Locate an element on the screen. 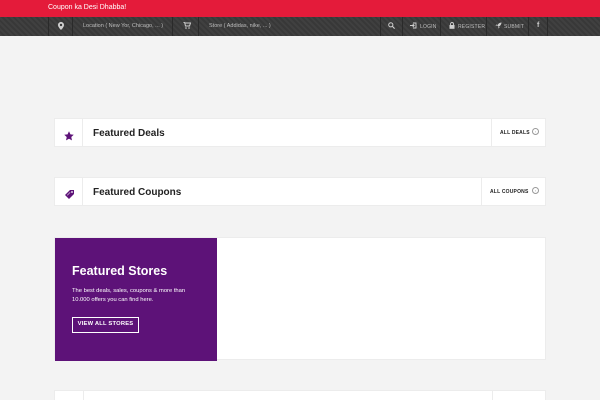 The height and width of the screenshot is (400, 600). facebook-button: f is located at coordinates (538, 26).